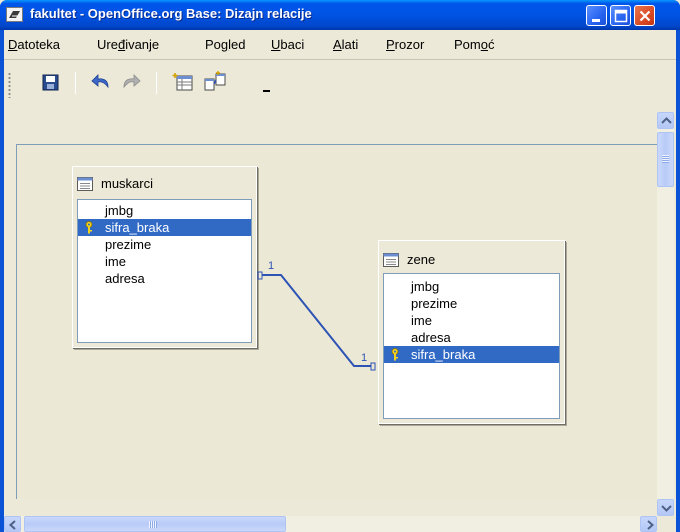 This screenshot has width=680, height=532. What do you see at coordinates (225, 44) in the screenshot?
I see `menu-pogled: Pogled` at bounding box center [225, 44].